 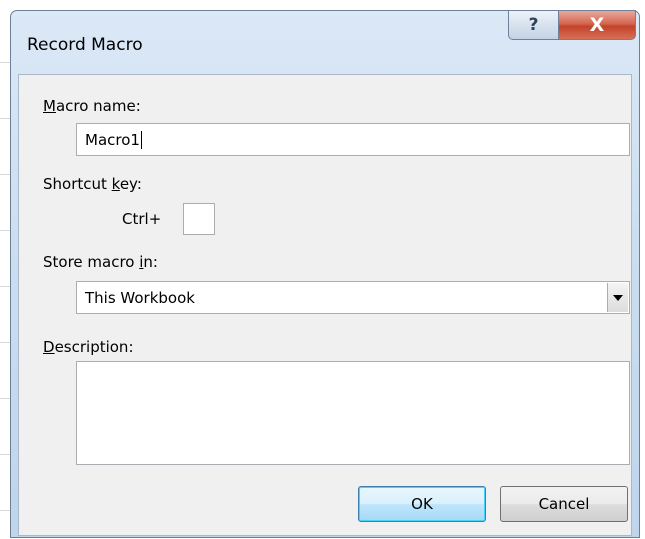 I want to click on close-x-icon: X, so click(x=597, y=25).